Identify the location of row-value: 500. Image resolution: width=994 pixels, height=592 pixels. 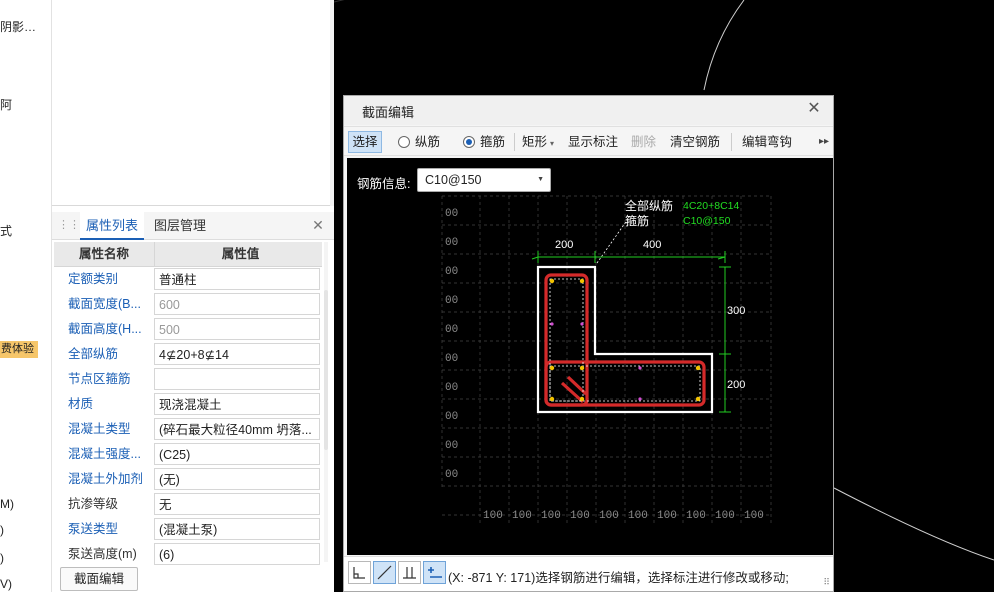
(237, 329).